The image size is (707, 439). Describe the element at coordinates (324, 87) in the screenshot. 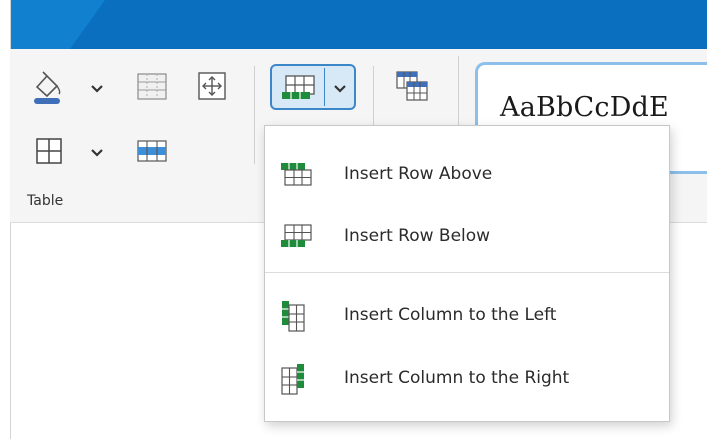

I see `split-divider` at that location.